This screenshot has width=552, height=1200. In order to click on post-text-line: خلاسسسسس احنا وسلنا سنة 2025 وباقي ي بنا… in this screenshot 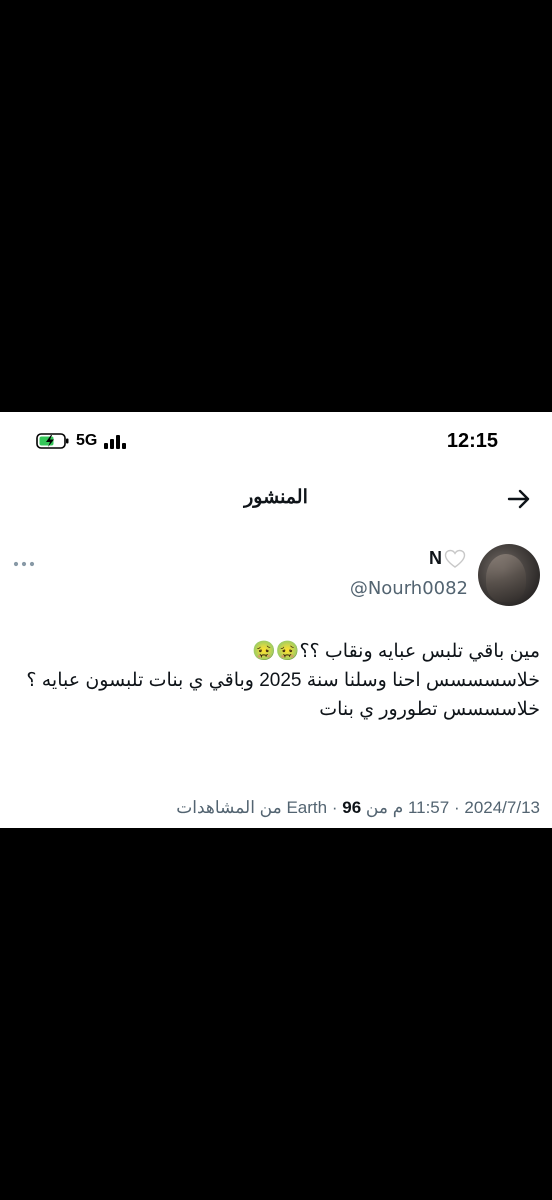, I will do `click(283, 680)`.